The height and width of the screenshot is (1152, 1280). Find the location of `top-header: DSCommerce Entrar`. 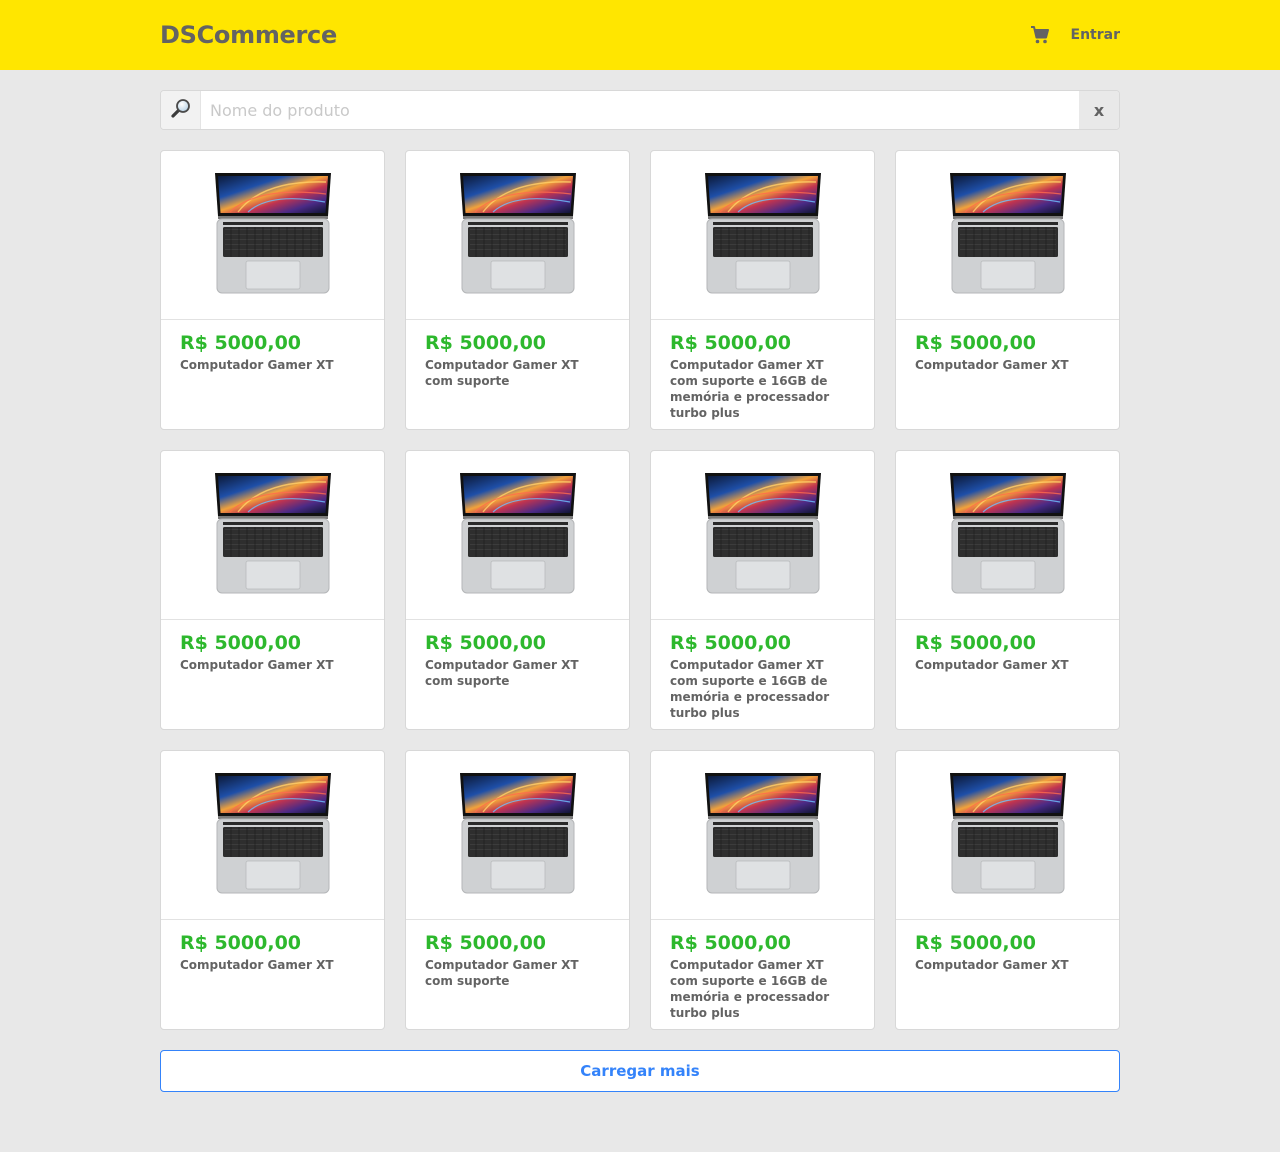

top-header: DSCommerce Entrar is located at coordinates (640, 35).